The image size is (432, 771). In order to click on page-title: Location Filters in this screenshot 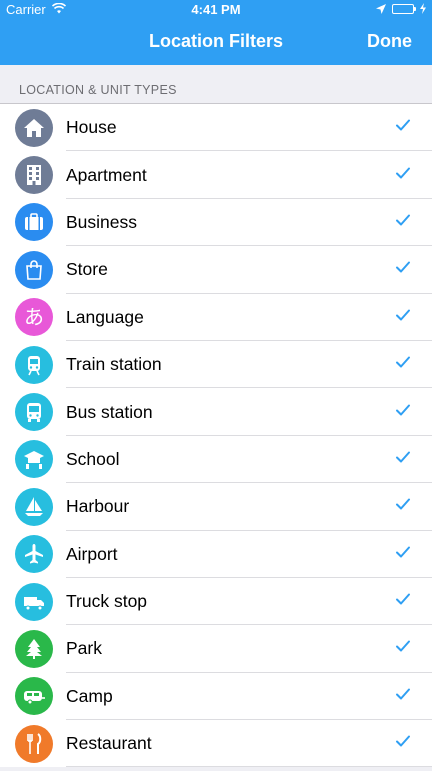, I will do `click(215, 41)`.